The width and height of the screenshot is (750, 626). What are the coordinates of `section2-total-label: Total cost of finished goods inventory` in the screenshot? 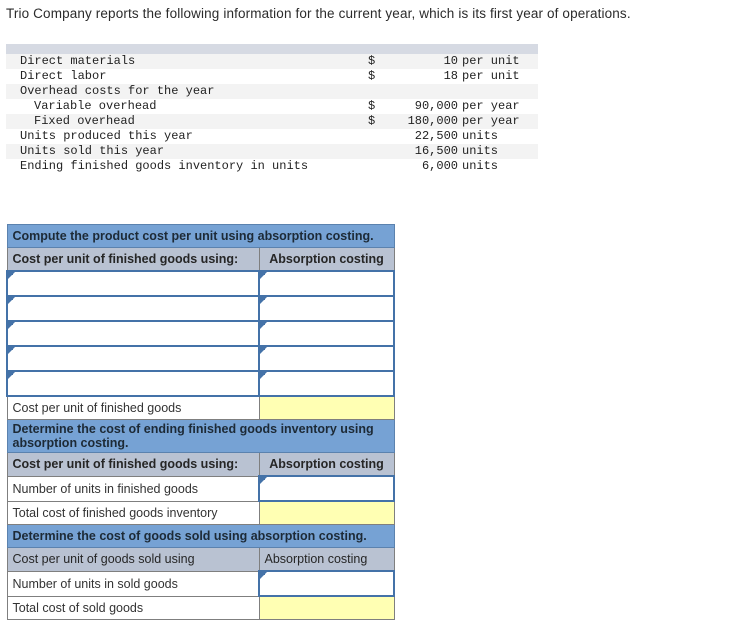 It's located at (133, 512).